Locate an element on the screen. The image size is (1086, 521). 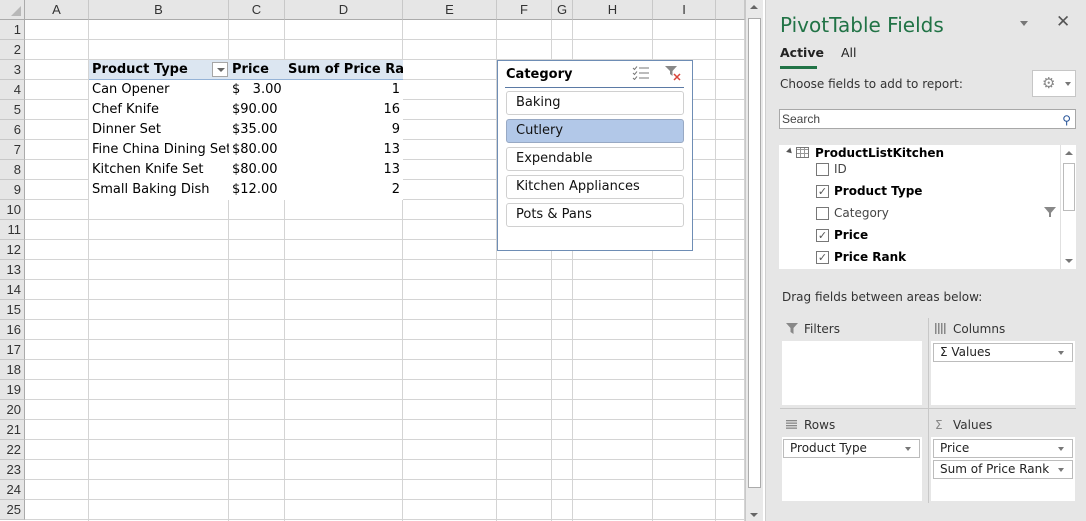
row-header-9: 9 is located at coordinates (12, 190).